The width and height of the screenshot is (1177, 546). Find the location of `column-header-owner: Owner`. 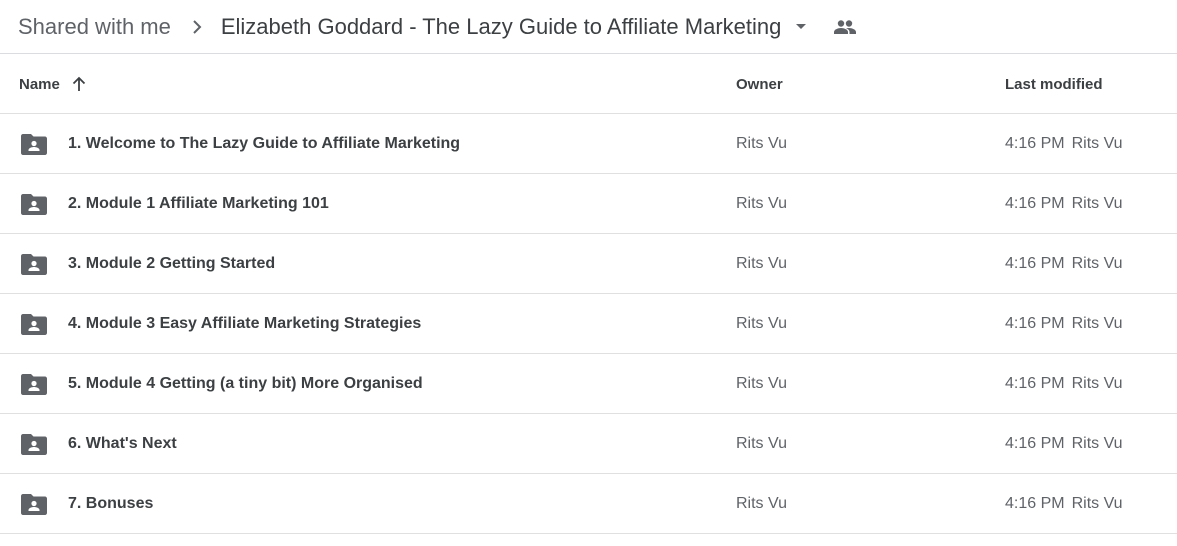

column-header-owner: Owner is located at coordinates (759, 84).